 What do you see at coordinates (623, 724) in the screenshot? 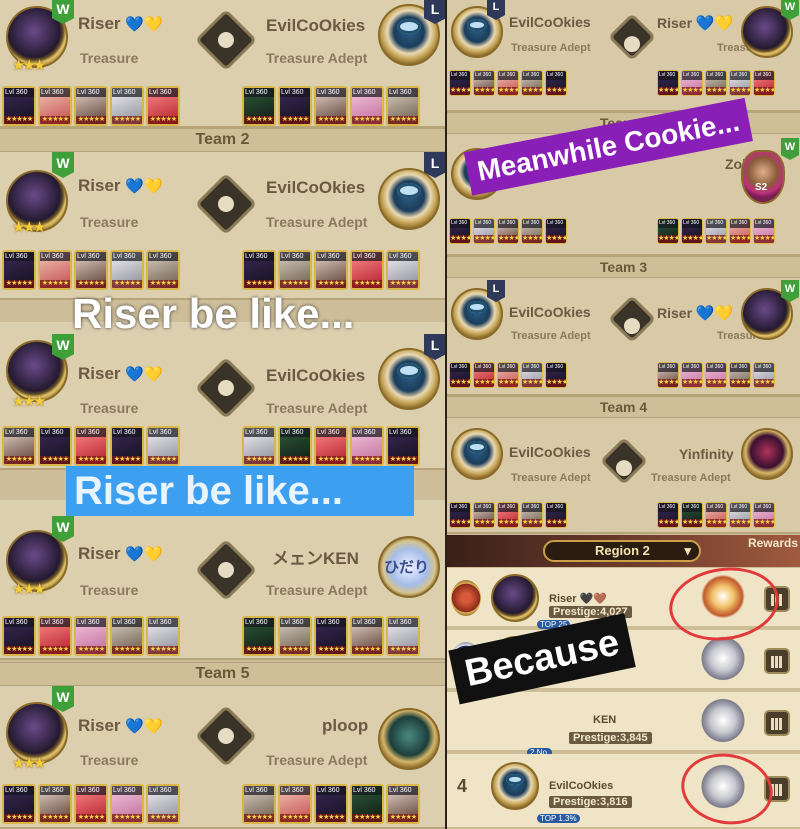
I see `ranking-row: KEN Prestige:3,845 2 No.` at bounding box center [623, 724].